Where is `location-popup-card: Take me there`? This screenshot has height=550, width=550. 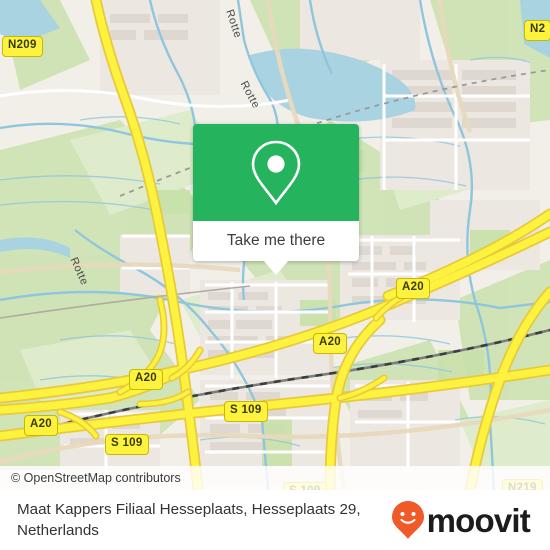 location-popup-card: Take me there is located at coordinates (276, 199).